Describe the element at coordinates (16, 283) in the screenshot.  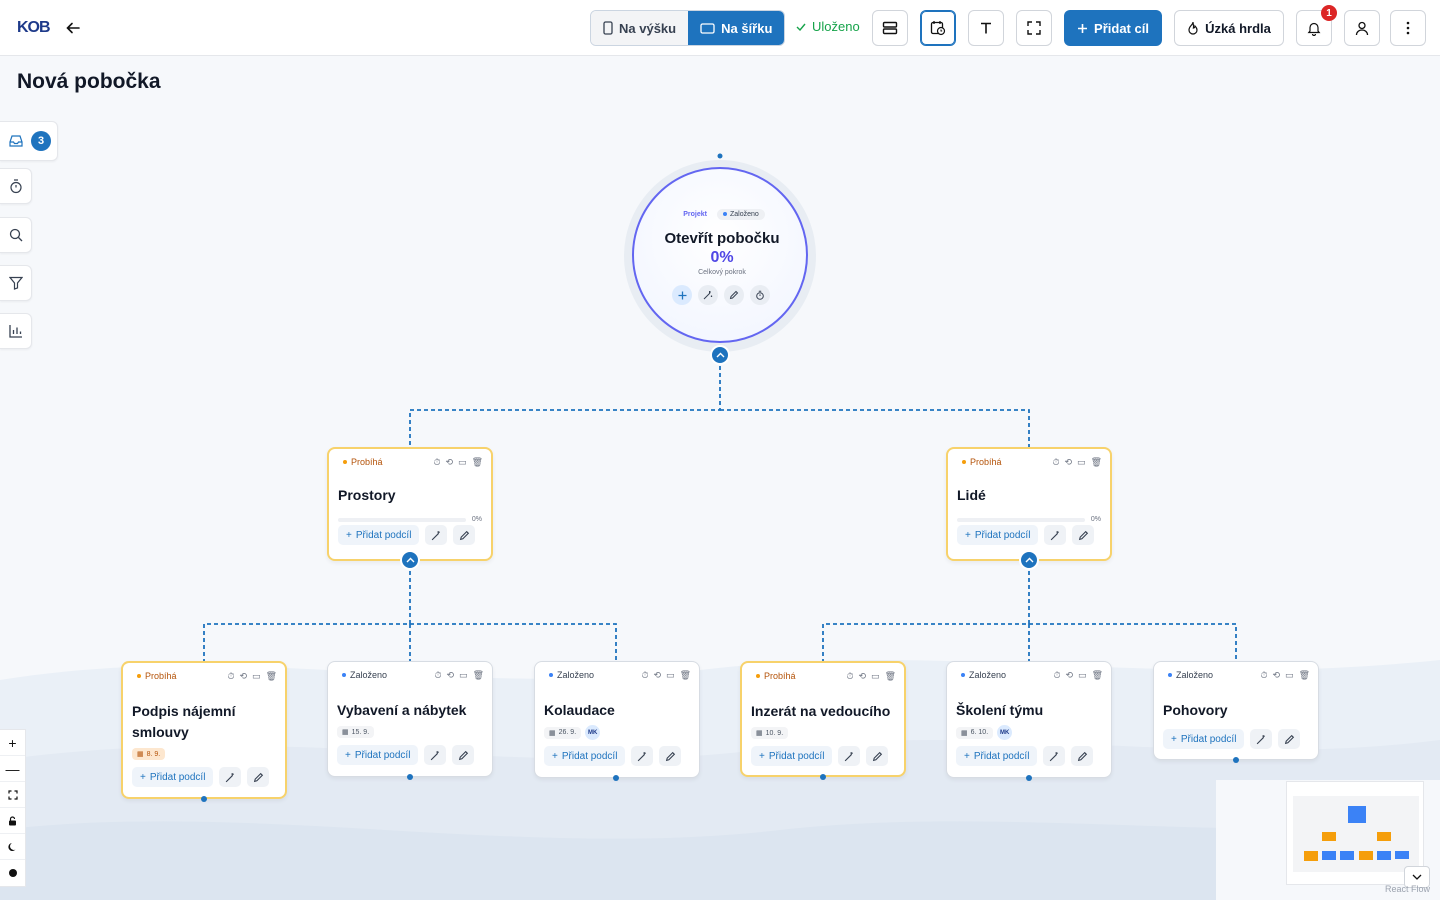
I see `filter-button` at that location.